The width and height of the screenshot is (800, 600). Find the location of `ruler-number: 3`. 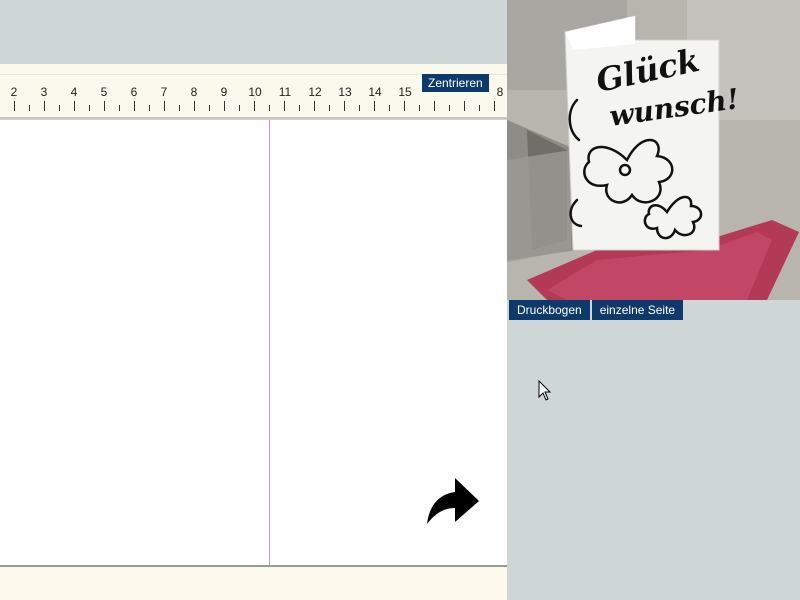

ruler-number: 3 is located at coordinates (44, 92).